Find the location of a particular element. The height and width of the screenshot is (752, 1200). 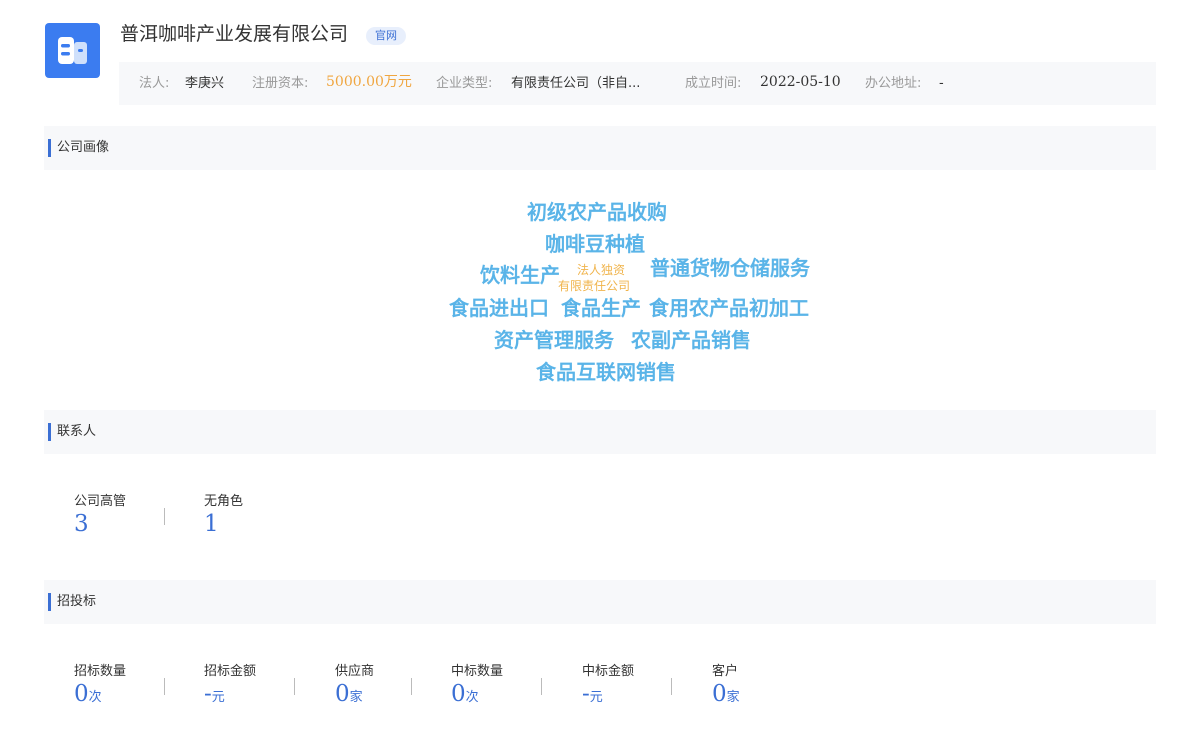

founded-label: 成立时间: is located at coordinates (713, 83).